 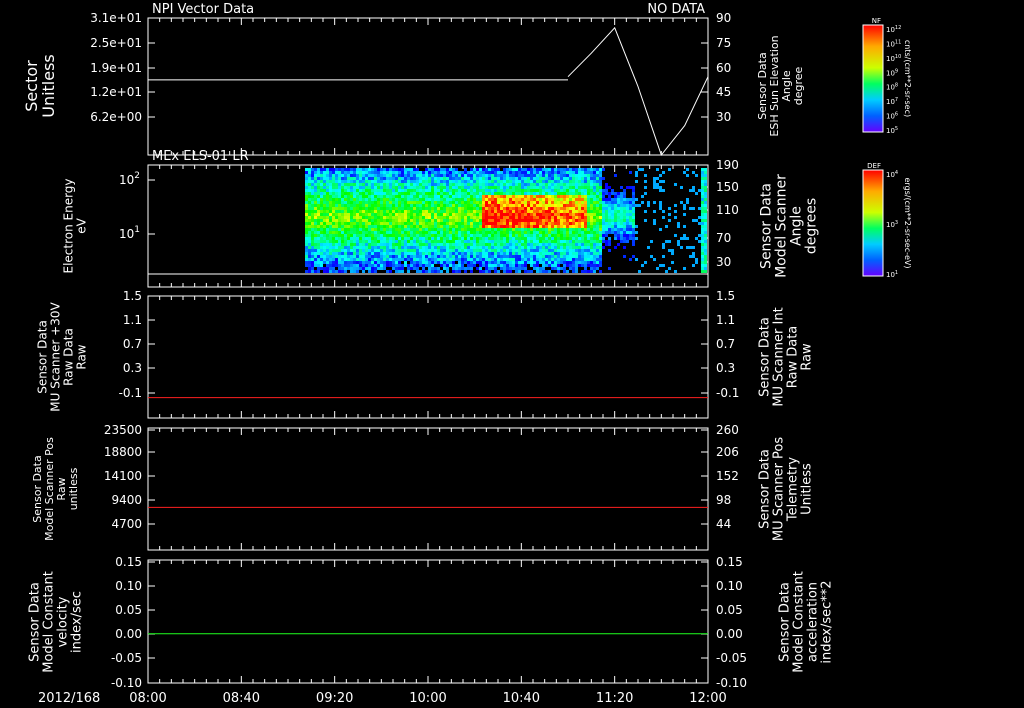 I want to click on left-y-tick-label: -0.10, so click(x=126, y=683).